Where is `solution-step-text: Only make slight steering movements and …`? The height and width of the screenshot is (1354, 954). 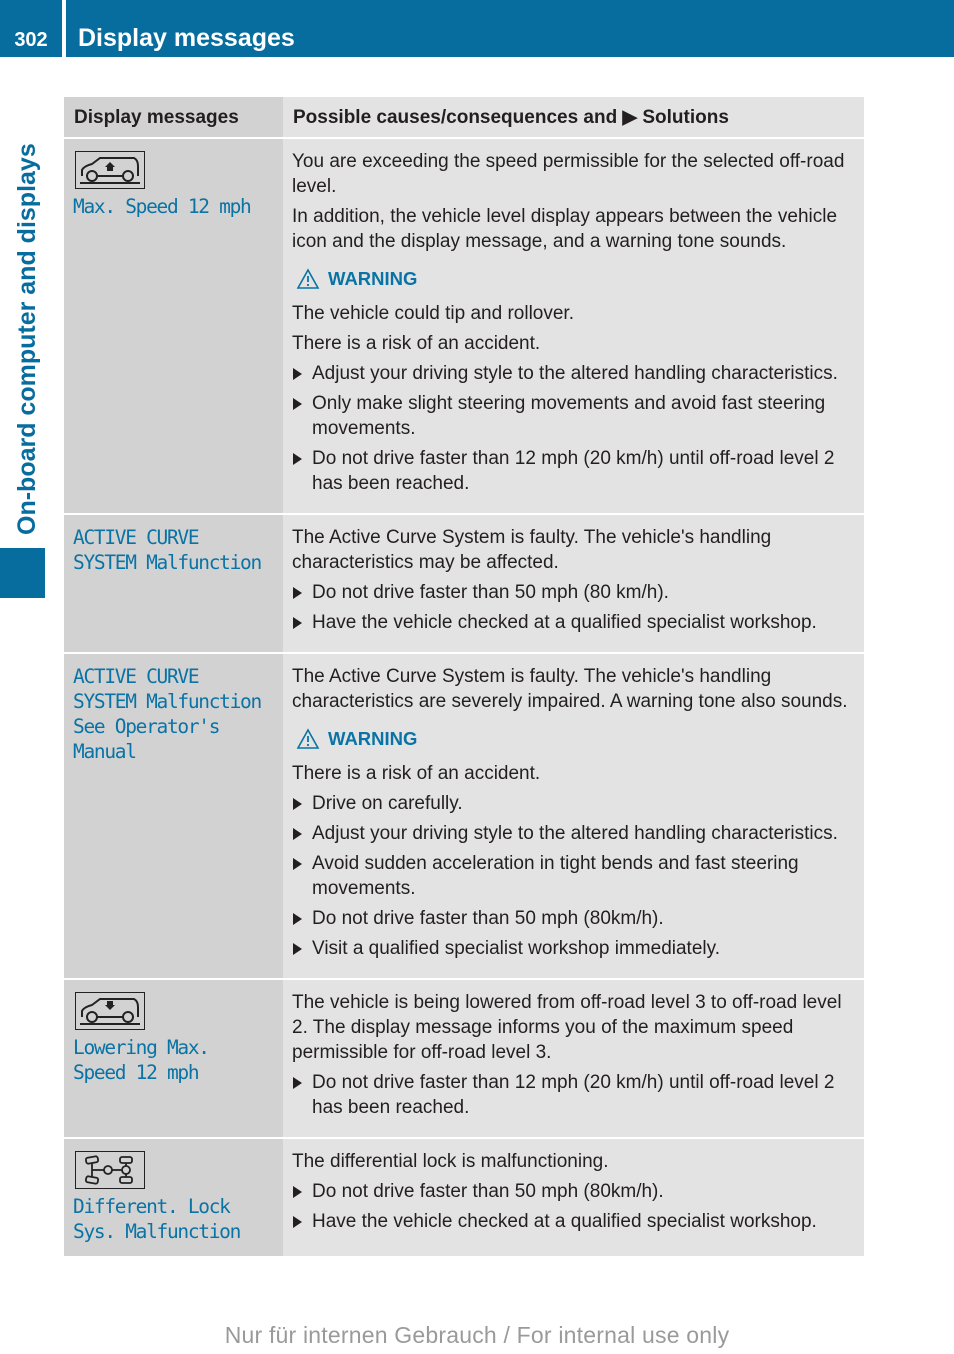
solution-step-text: Only make slight steering movements and … is located at coordinates (569, 416).